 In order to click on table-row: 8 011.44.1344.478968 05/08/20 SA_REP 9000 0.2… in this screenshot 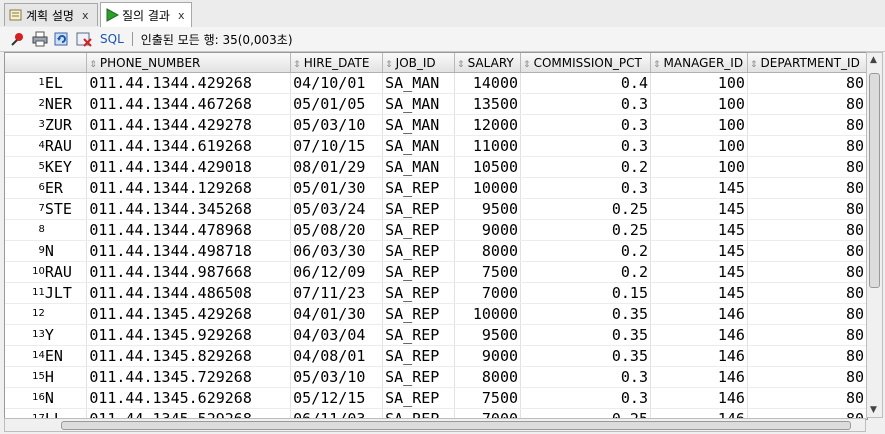, I will do `click(436, 230)`.